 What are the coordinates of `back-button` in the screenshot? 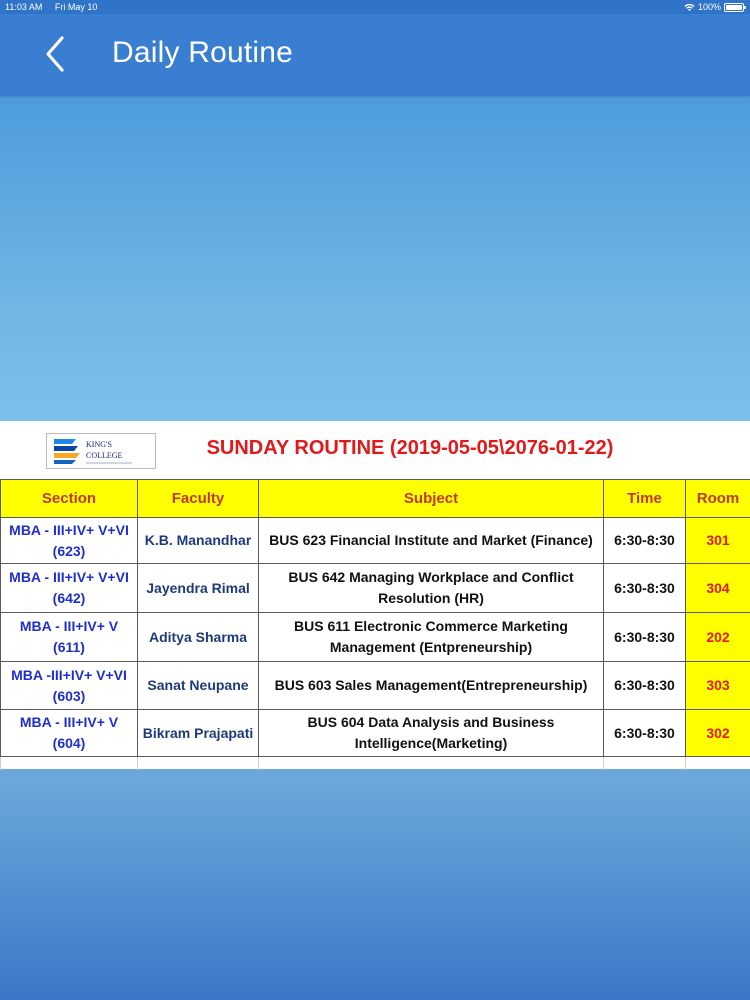 It's located at (56, 54).